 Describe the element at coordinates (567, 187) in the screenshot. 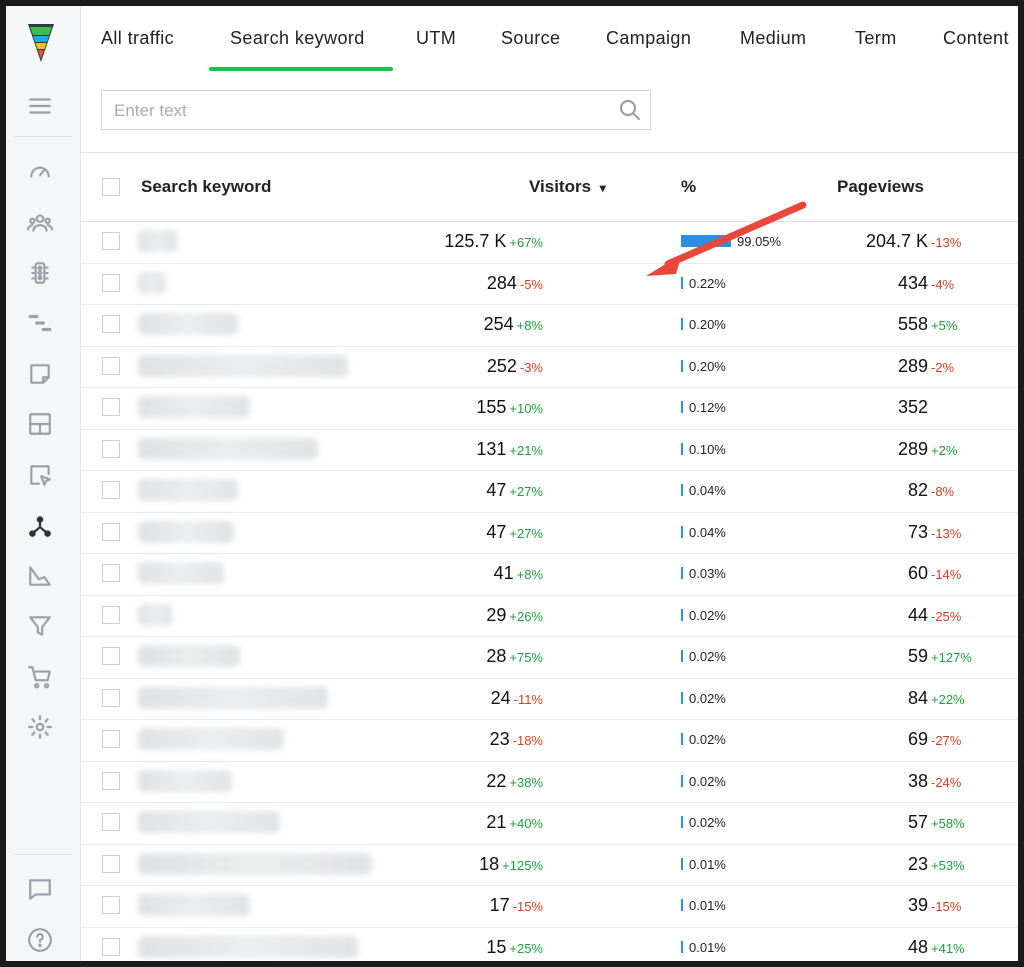

I see `column-header-visitors: Visitors ▾` at that location.